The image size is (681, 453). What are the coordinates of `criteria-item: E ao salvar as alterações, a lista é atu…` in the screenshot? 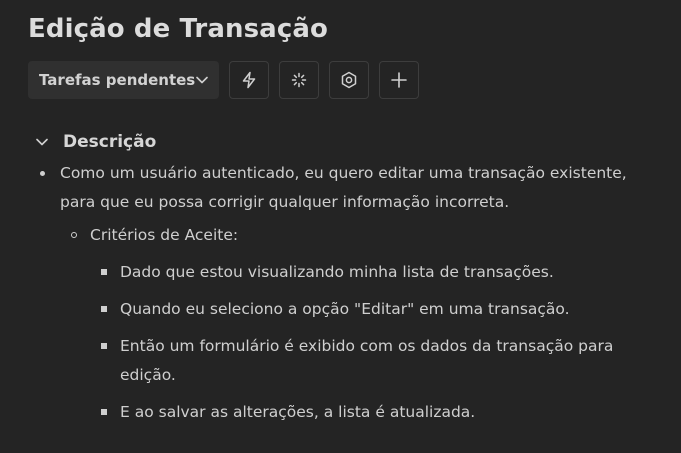 It's located at (380, 412).